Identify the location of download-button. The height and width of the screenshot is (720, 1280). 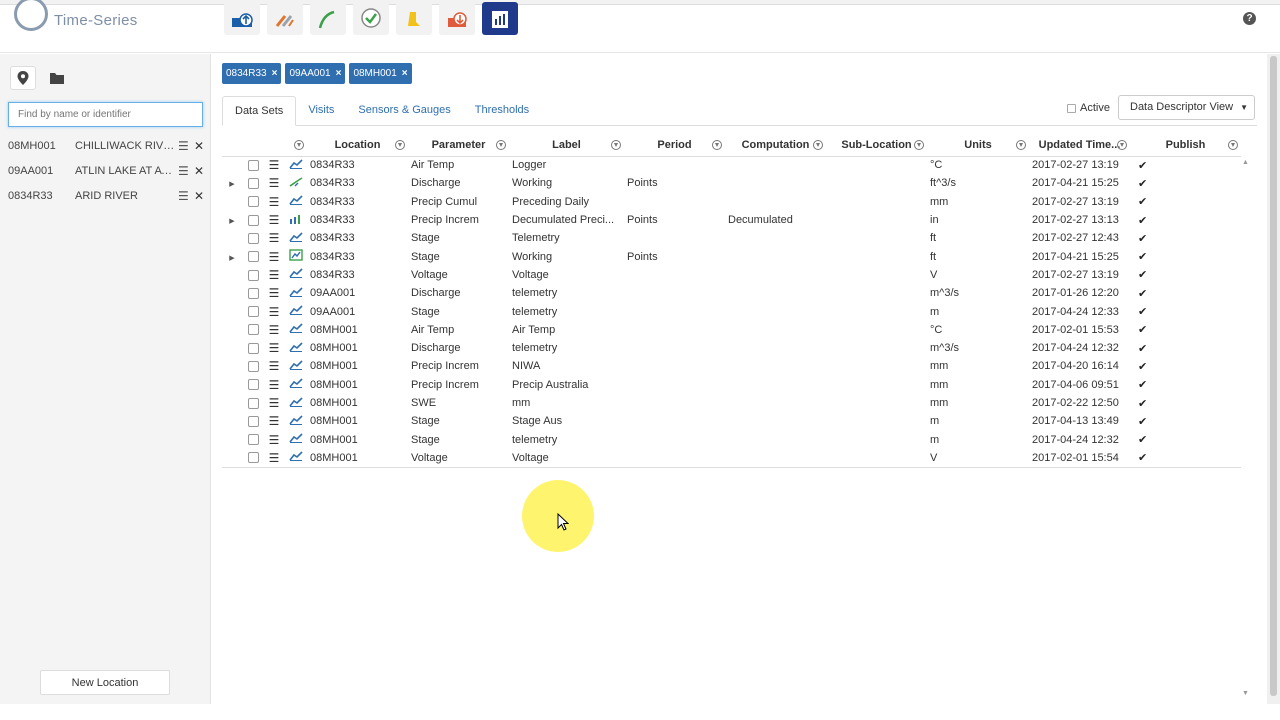
(457, 18).